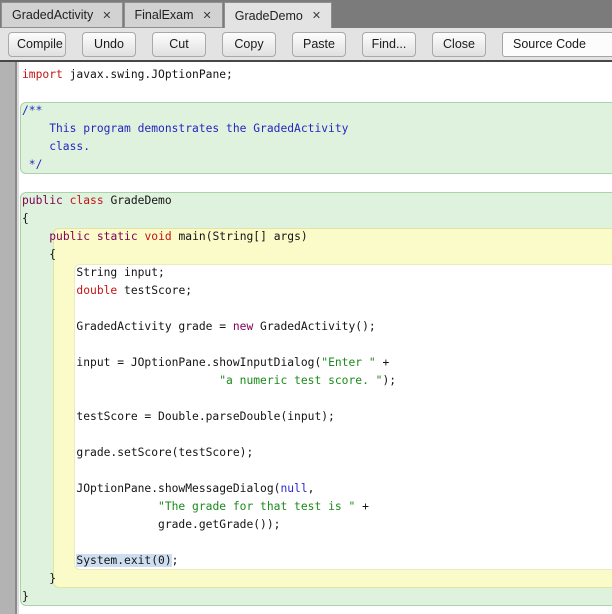 The height and width of the screenshot is (614, 612). I want to click on view-selector-value: Source Code, so click(549, 44).